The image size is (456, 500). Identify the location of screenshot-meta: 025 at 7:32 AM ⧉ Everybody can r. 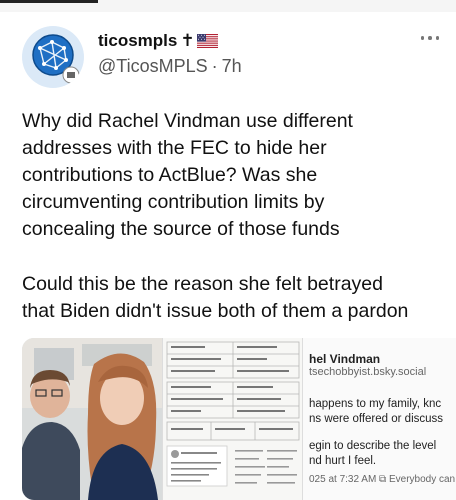
(382, 479).